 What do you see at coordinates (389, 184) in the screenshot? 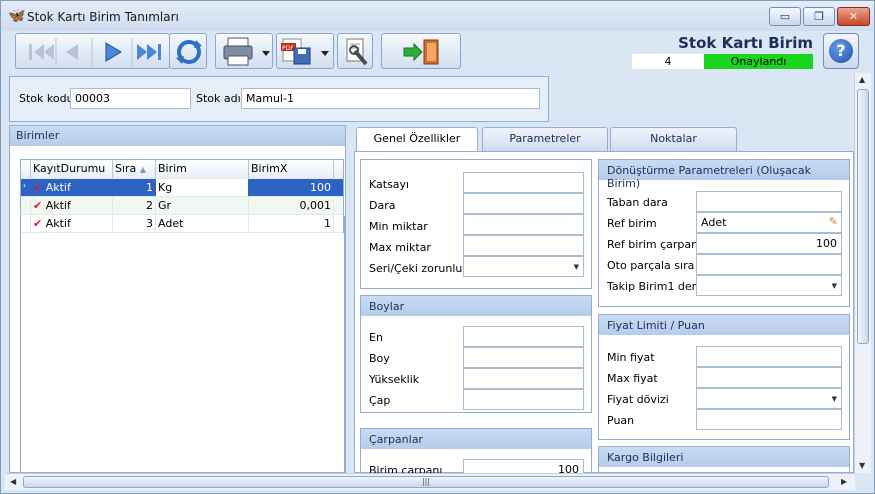
I see `katsayi-label: Katsayı` at bounding box center [389, 184].